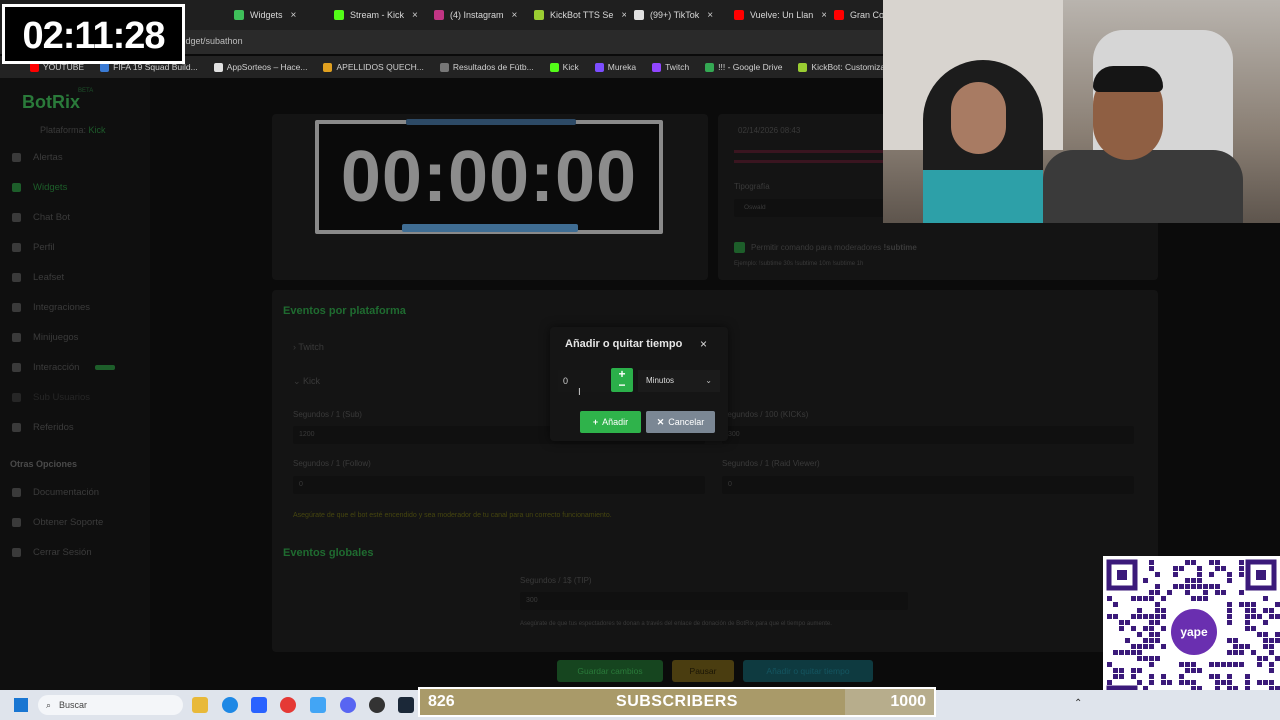 Image resolution: width=1280 pixels, height=720 pixels. Describe the element at coordinates (51, 102) in the screenshot. I see `botrix-logo: BotRix` at that location.